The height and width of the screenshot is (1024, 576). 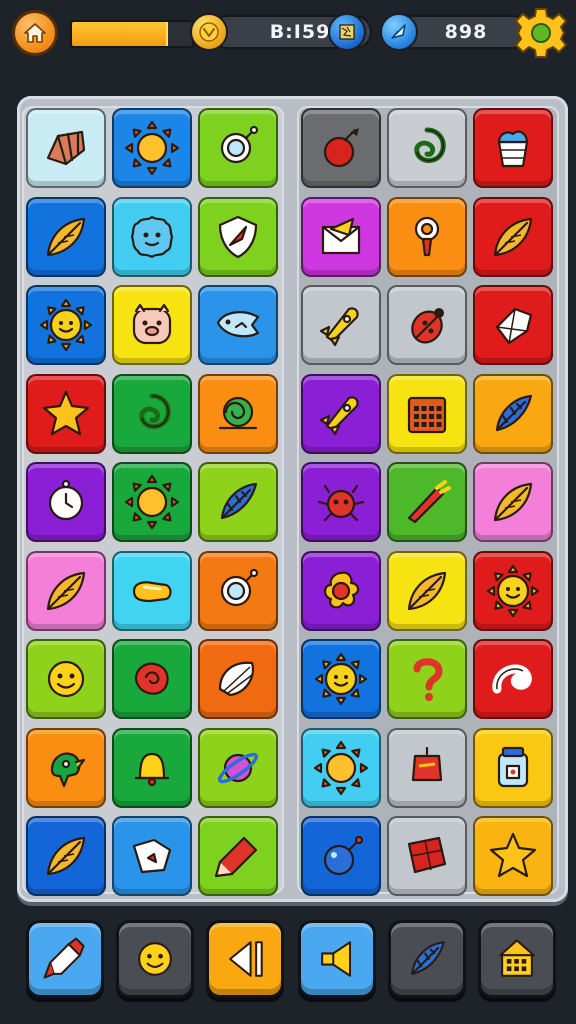 I want to click on home-button, so click(x=35, y=33).